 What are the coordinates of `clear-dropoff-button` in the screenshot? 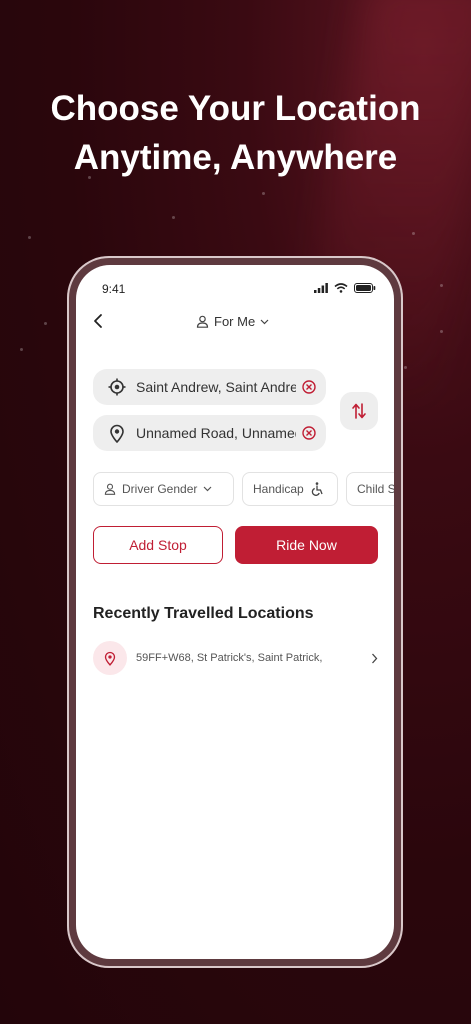 It's located at (309, 435).